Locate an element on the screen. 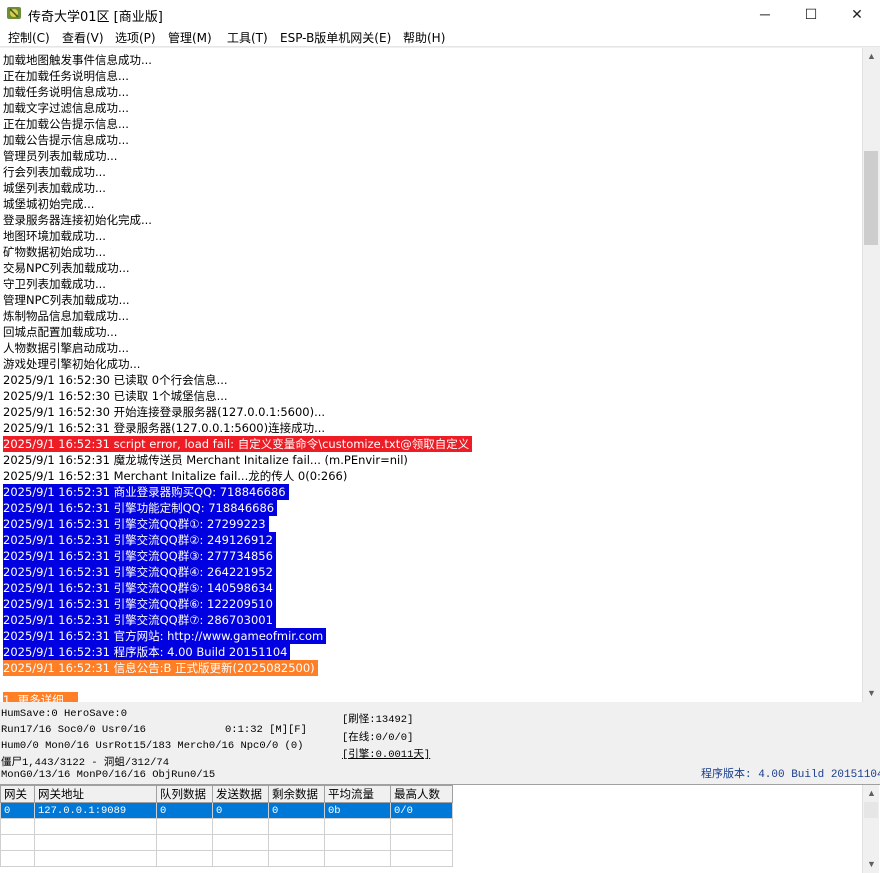 The height and width of the screenshot is (873, 880). log-line: 2025/9/1 16:52:31 引擎交流QQ群②: 249126912 is located at coordinates (139, 540).